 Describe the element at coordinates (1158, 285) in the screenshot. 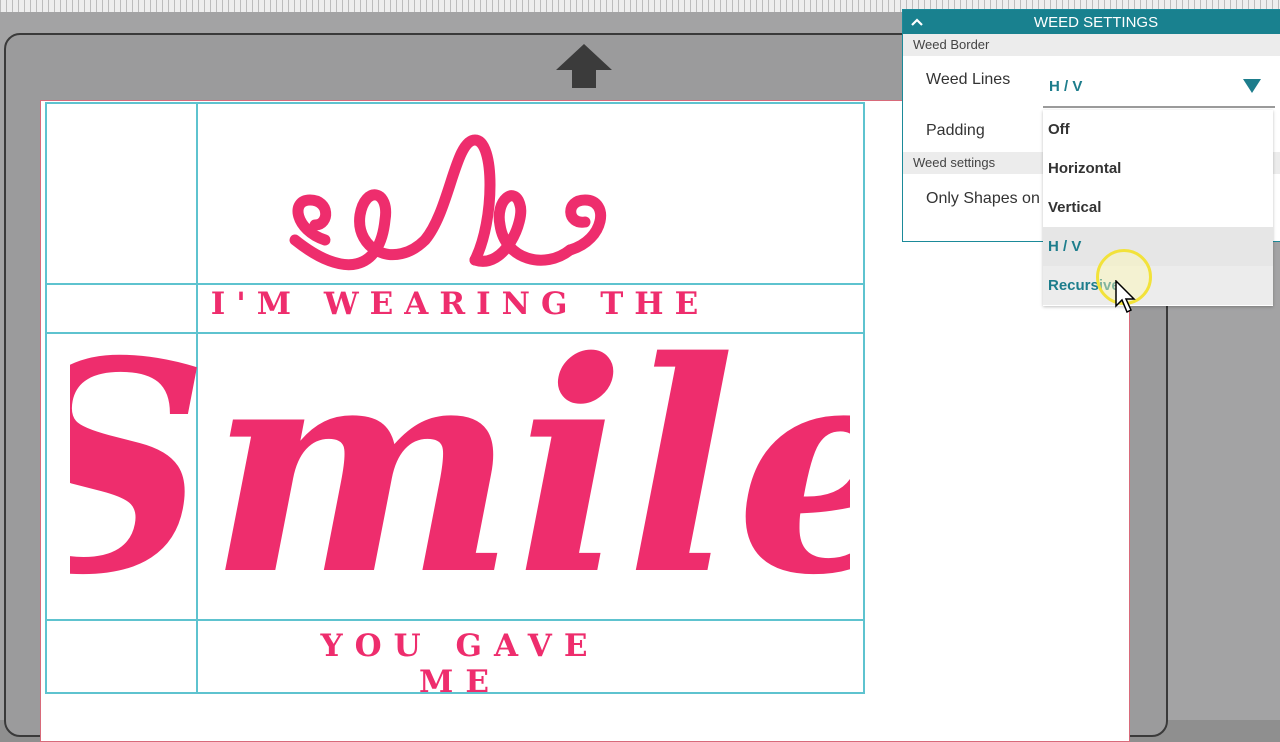

I see `option-recursive: Recursive` at that location.